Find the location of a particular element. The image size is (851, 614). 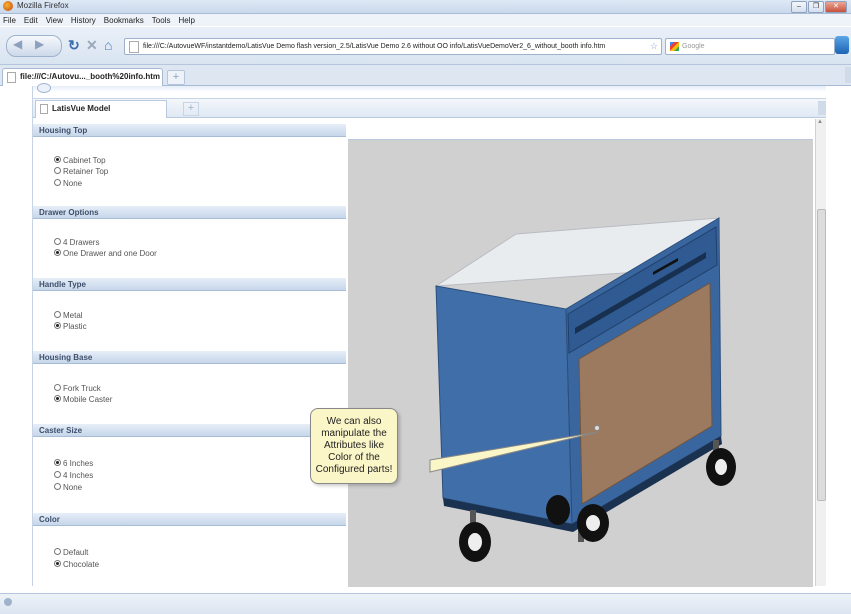

search-placeholder: Google is located at coordinates (693, 46).